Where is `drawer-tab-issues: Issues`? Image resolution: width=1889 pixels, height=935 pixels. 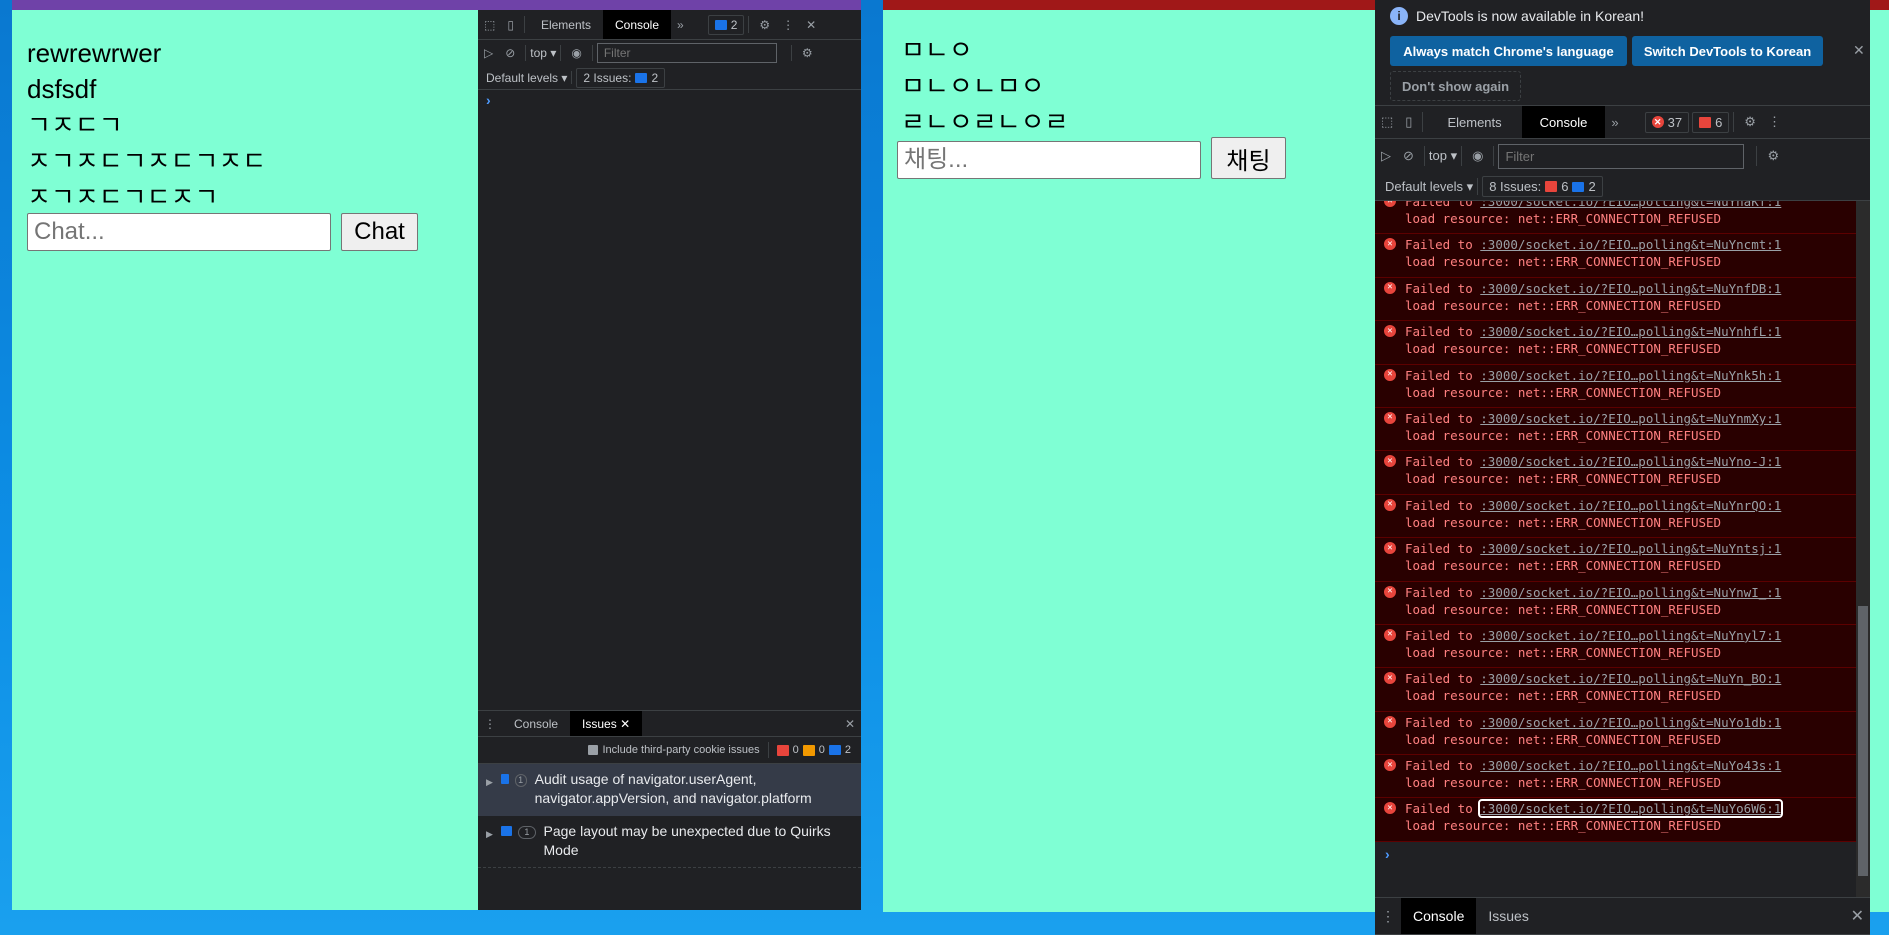
drawer-tab-issues: Issues is located at coordinates (1508, 916).